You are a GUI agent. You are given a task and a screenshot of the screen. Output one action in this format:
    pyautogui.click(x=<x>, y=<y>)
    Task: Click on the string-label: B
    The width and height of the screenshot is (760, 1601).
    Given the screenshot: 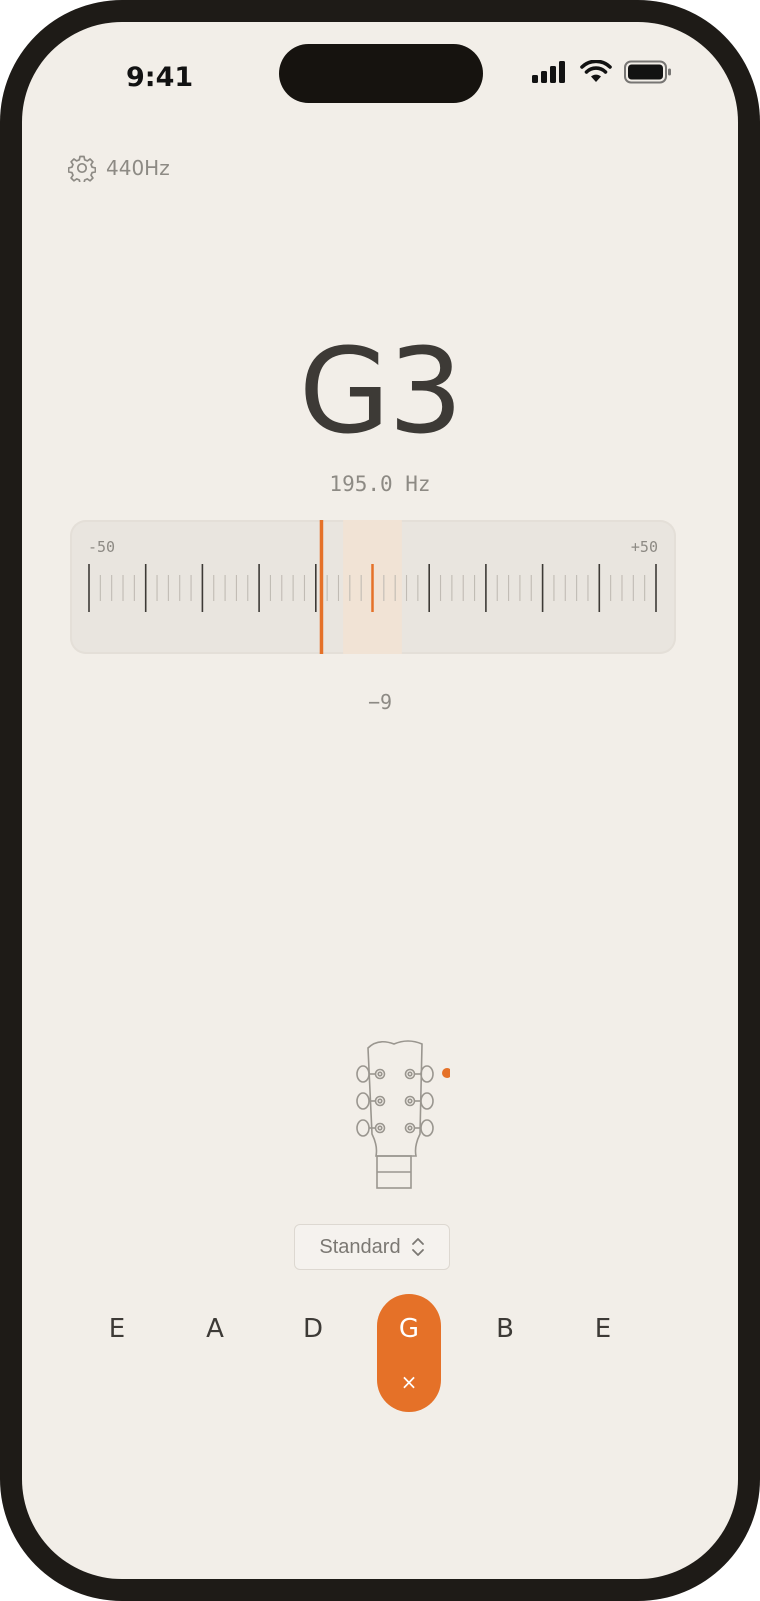 What is the action you would take?
    pyautogui.click(x=505, y=1329)
    